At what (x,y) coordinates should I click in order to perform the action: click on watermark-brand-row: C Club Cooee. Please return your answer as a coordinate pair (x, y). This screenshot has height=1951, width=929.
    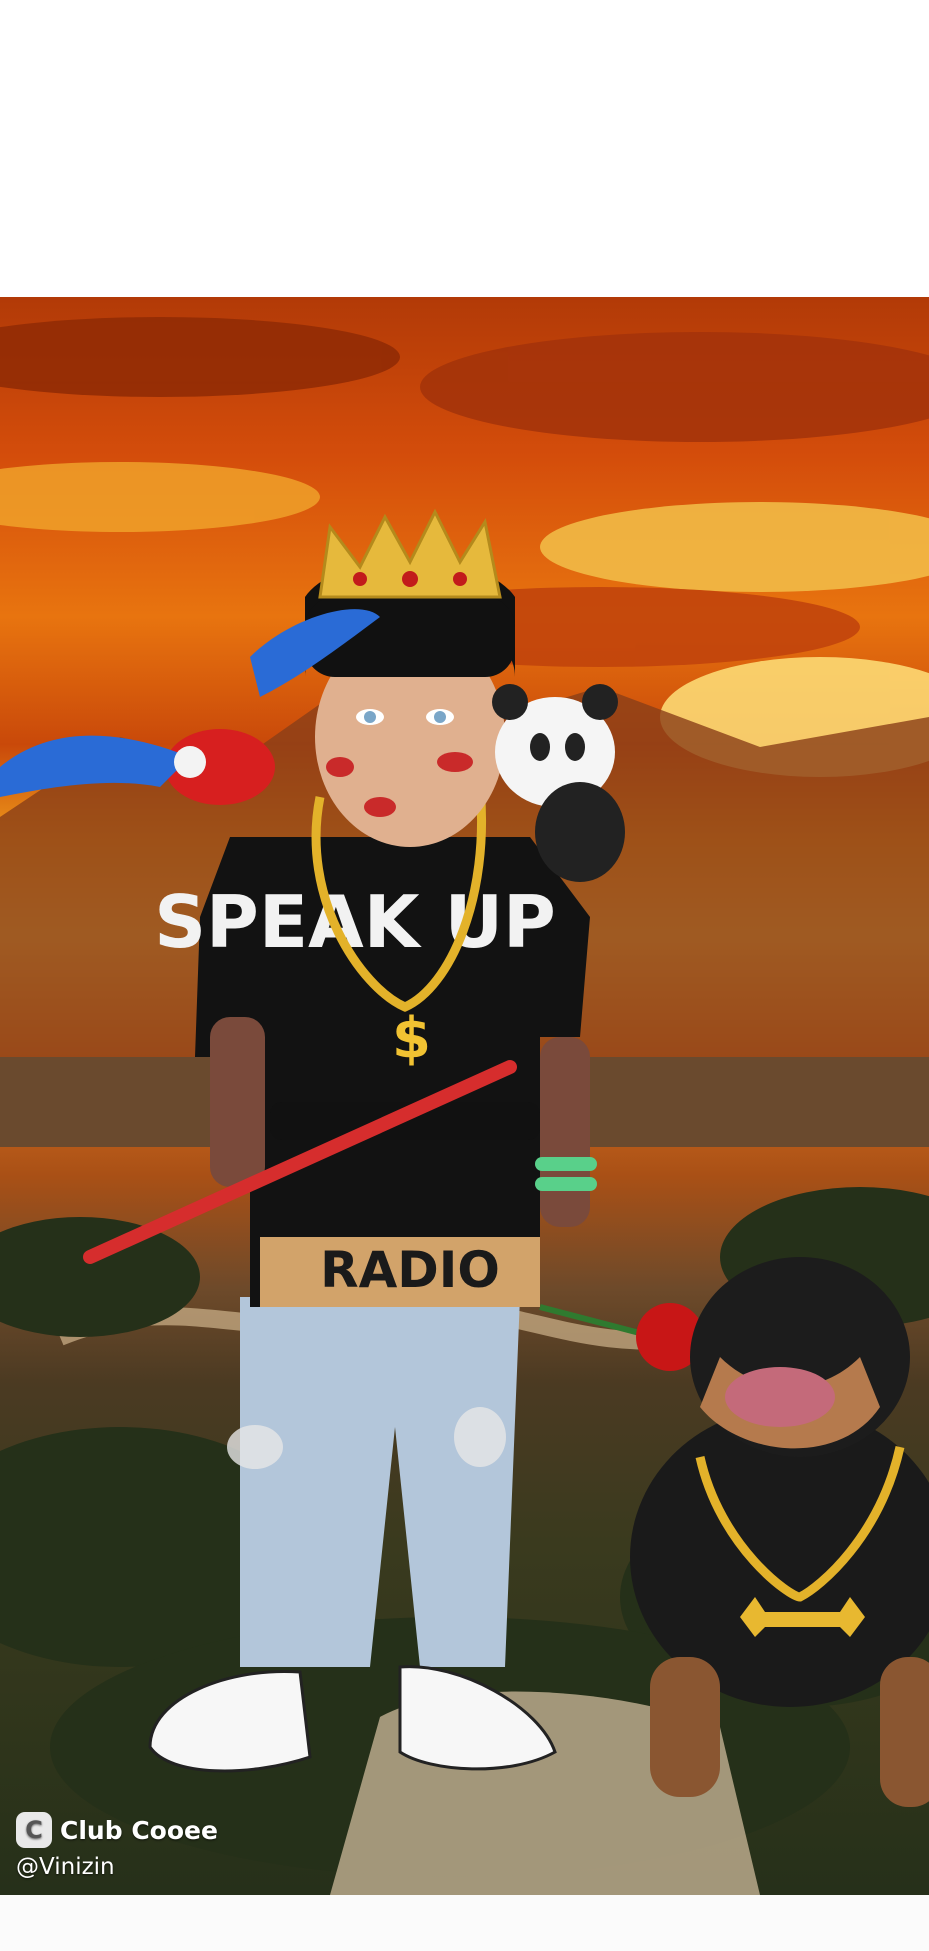
    Looking at the image, I should click on (117, 1830).